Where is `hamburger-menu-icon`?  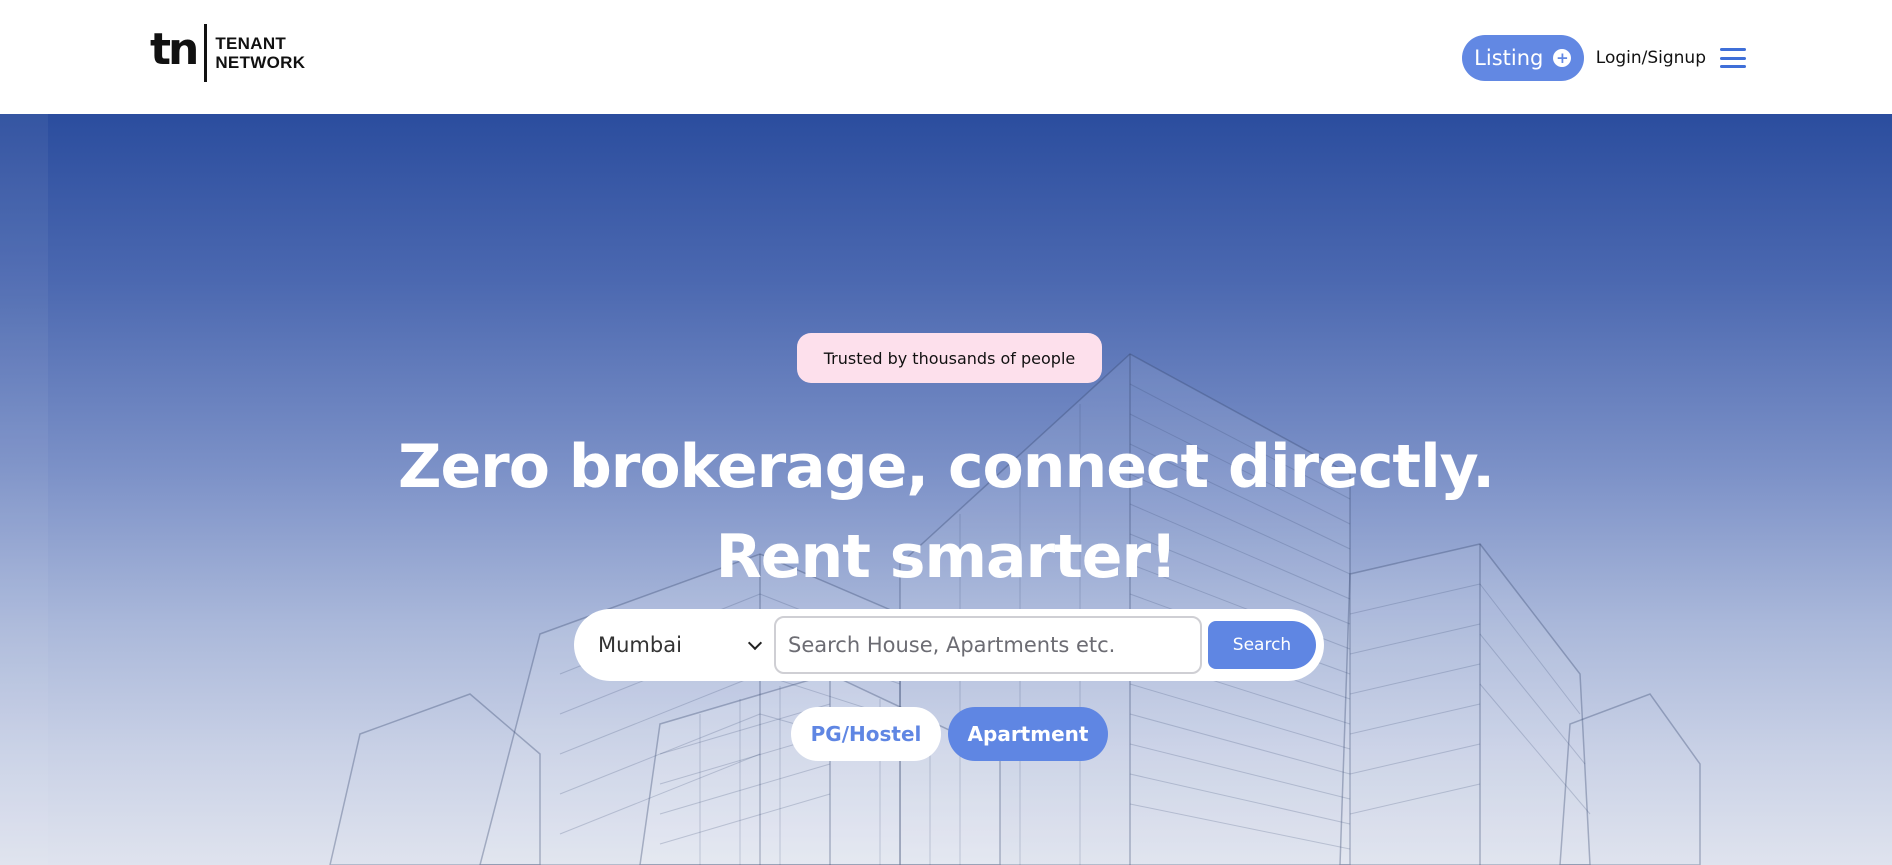
hamburger-menu-icon is located at coordinates (1733, 58).